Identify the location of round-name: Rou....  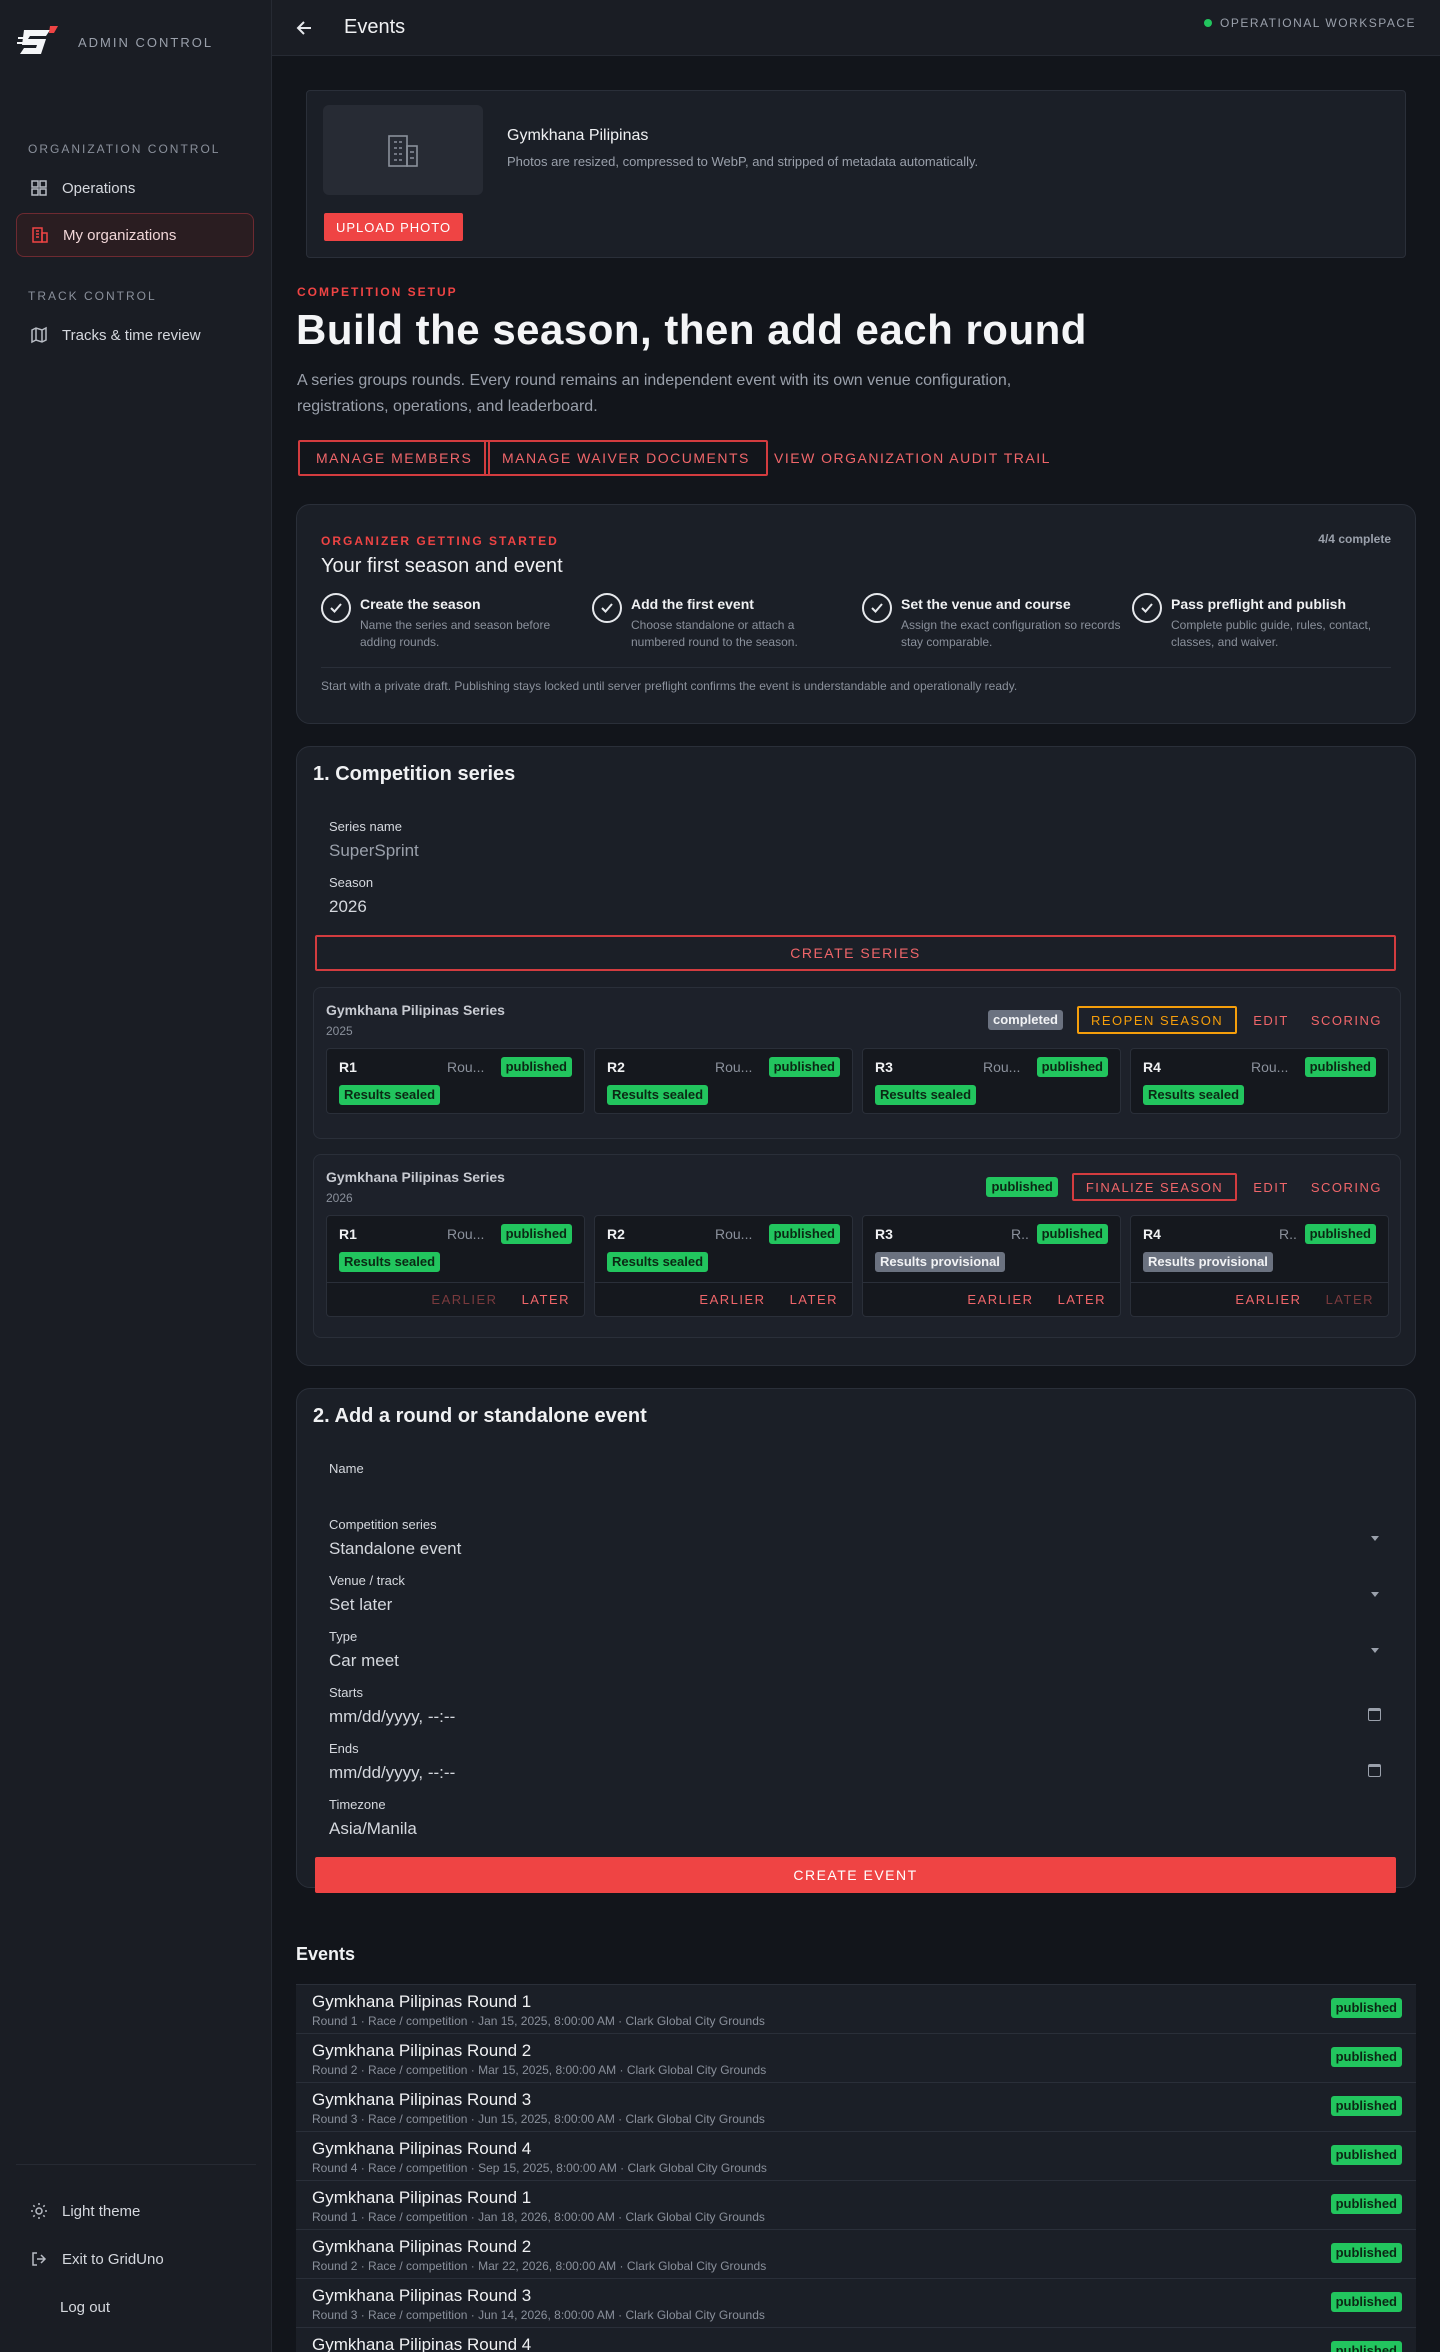
(734, 1067).